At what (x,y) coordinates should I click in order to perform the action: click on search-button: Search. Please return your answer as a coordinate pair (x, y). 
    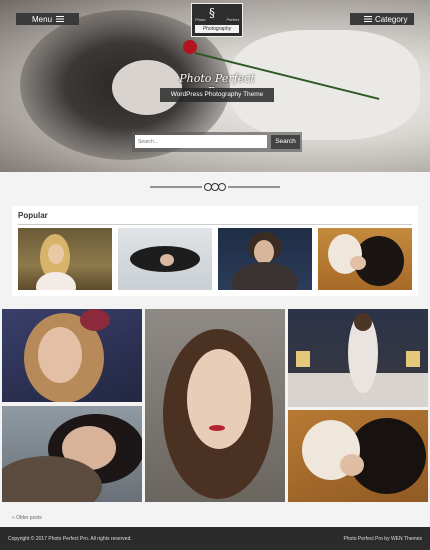
    Looking at the image, I should click on (285, 142).